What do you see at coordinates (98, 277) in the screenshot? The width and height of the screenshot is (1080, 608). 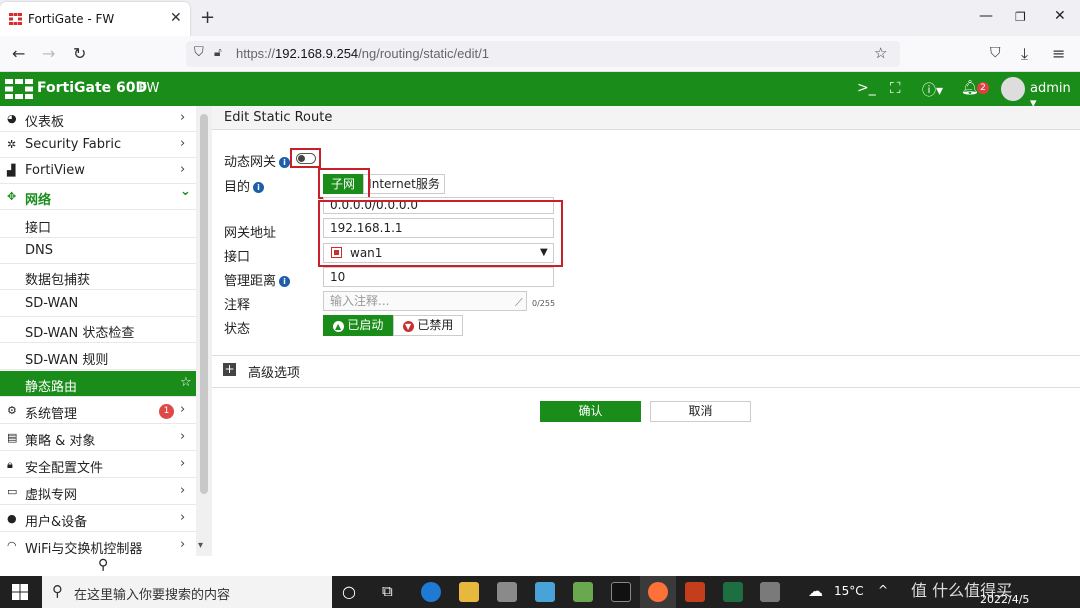 I see `sidebar-item: 数据包捕获` at bounding box center [98, 277].